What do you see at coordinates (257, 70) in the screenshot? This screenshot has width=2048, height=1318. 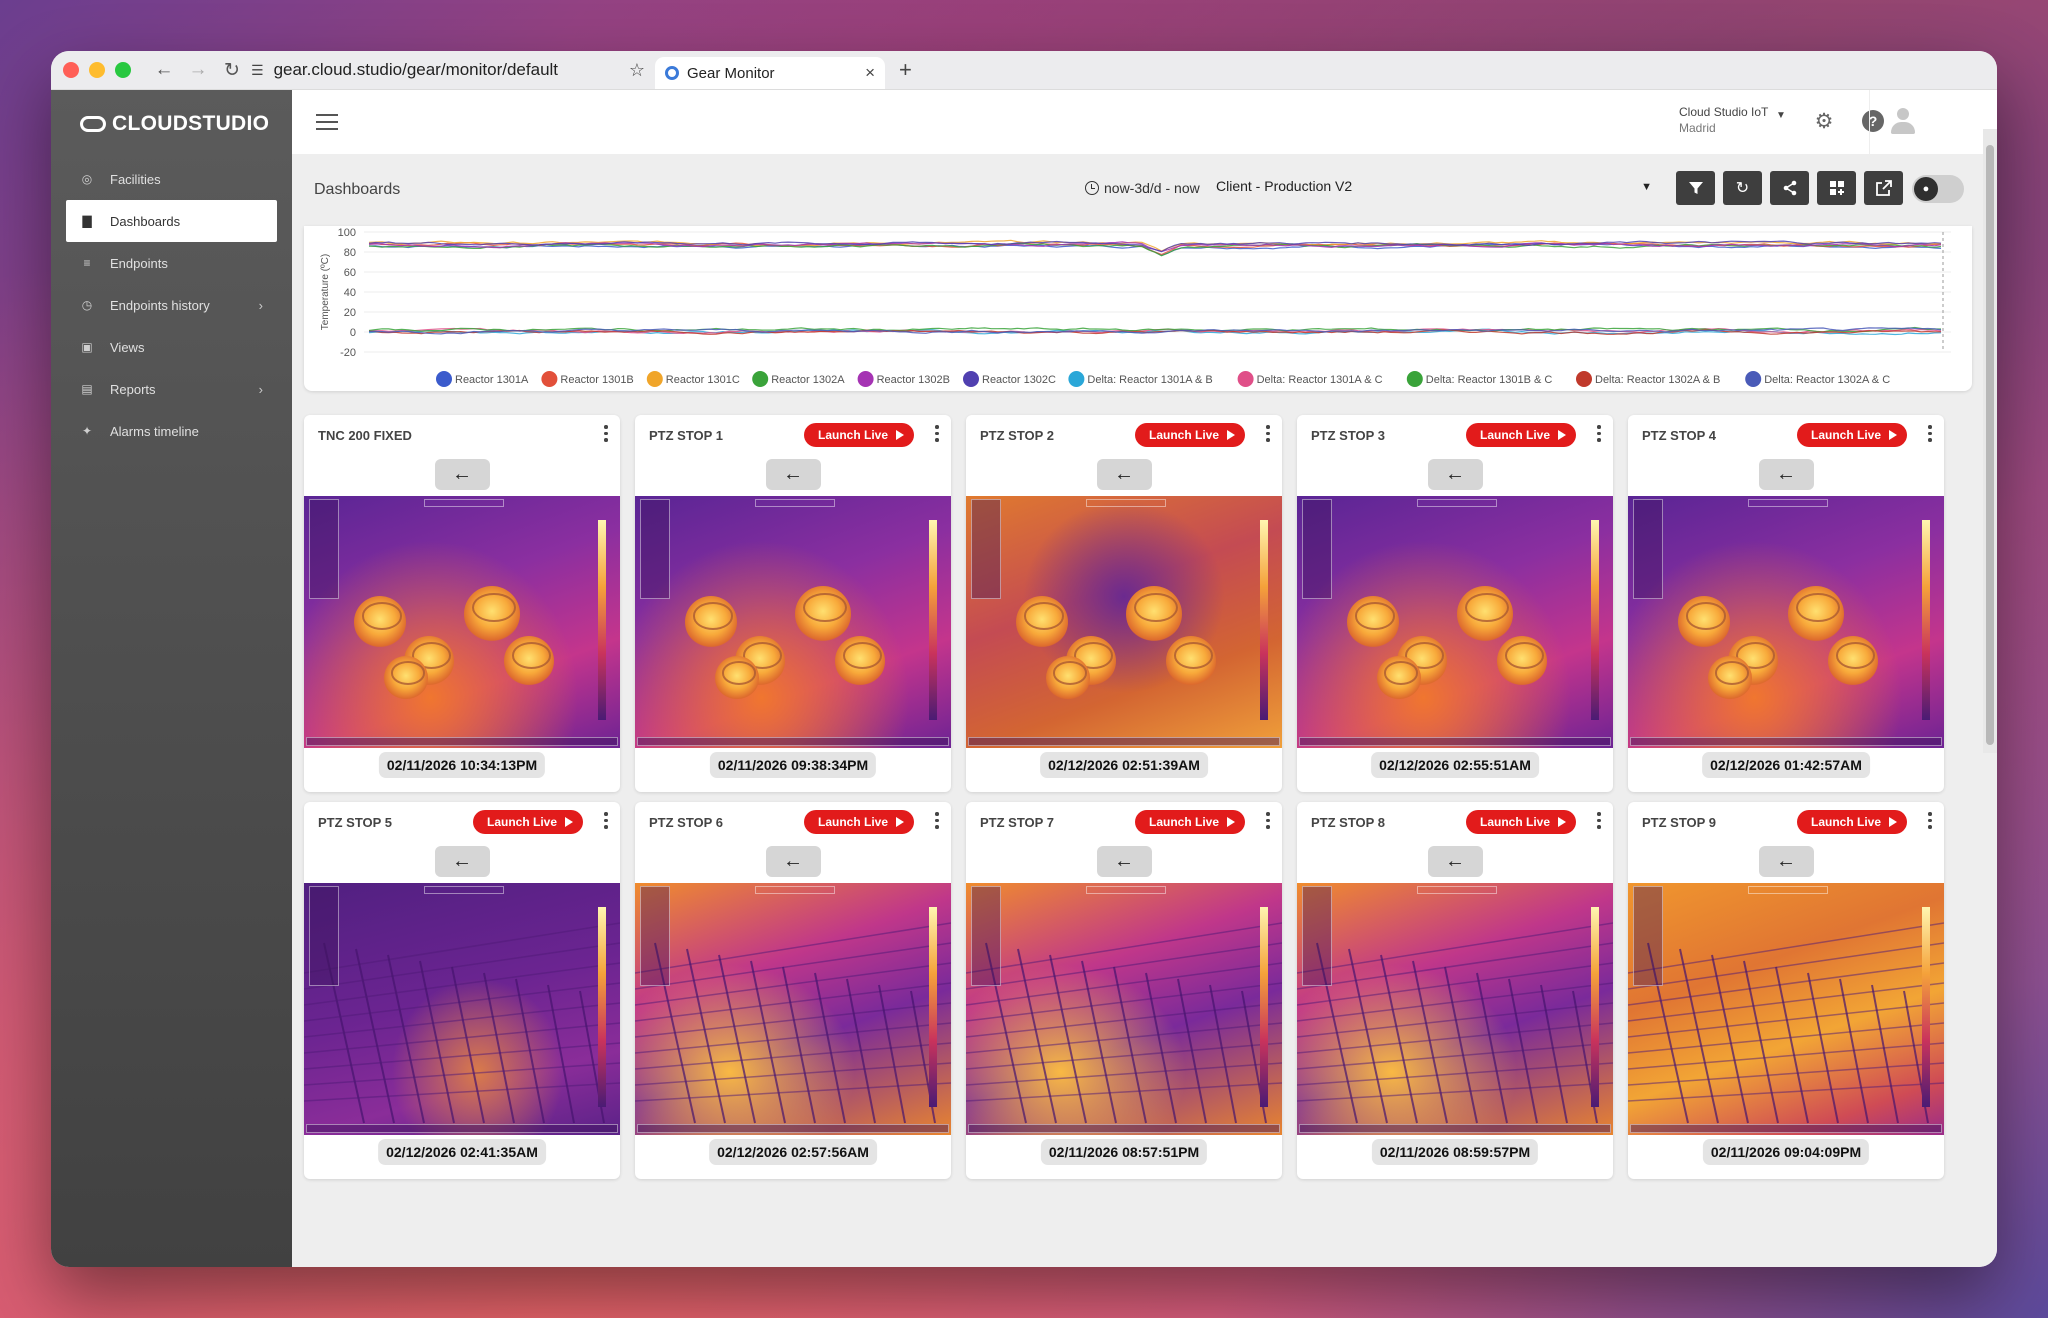 I see `site-settings-icon: ☰` at bounding box center [257, 70].